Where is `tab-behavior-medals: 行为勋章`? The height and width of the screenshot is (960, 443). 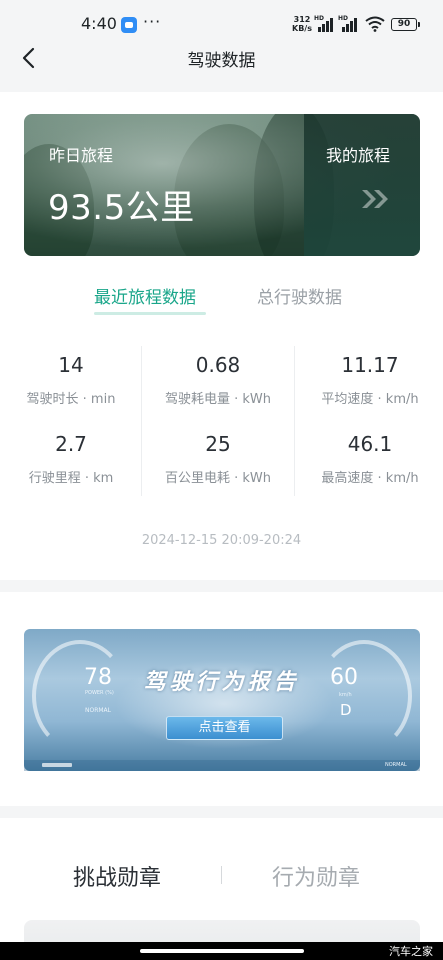
tab-behavior-medals: 行为勋章 is located at coordinates (316, 876).